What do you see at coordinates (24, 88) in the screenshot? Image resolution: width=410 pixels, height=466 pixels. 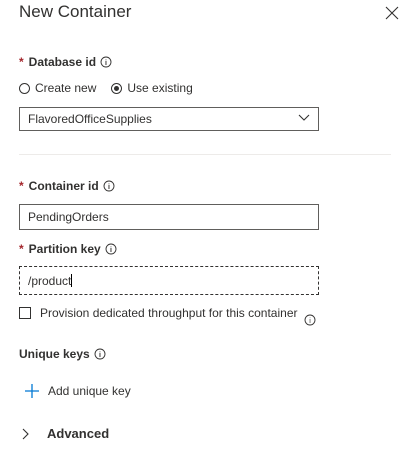 I see `create-new-radio` at bounding box center [24, 88].